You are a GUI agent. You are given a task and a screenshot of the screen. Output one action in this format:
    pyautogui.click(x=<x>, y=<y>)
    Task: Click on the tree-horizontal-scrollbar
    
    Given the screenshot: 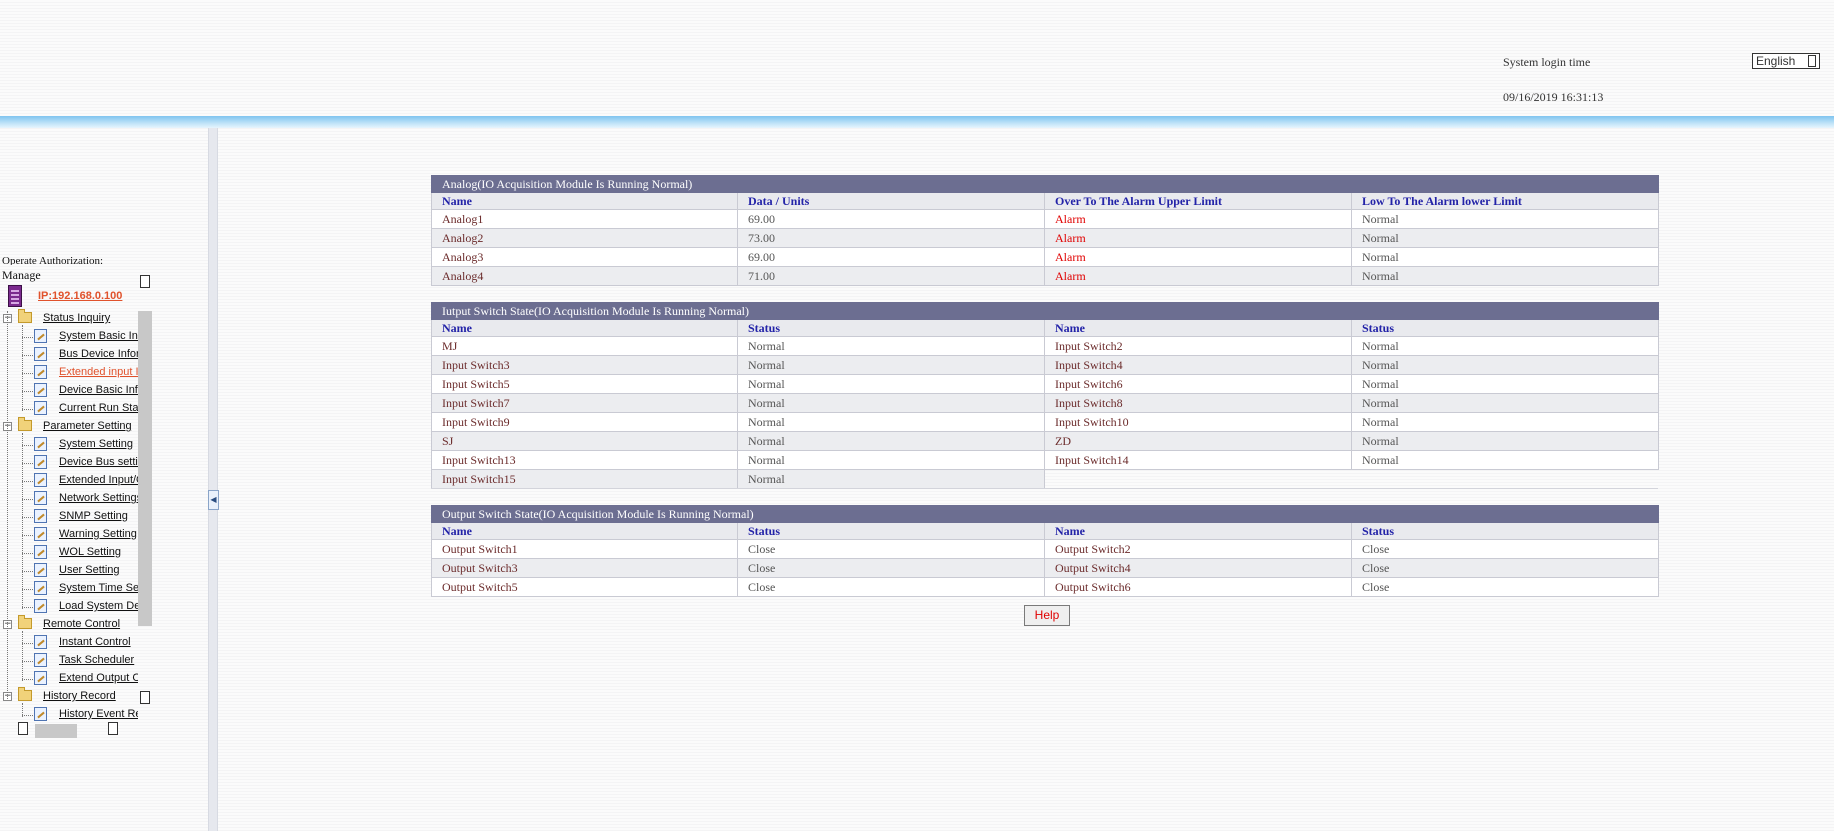 What is the action you would take?
    pyautogui.click(x=56, y=731)
    